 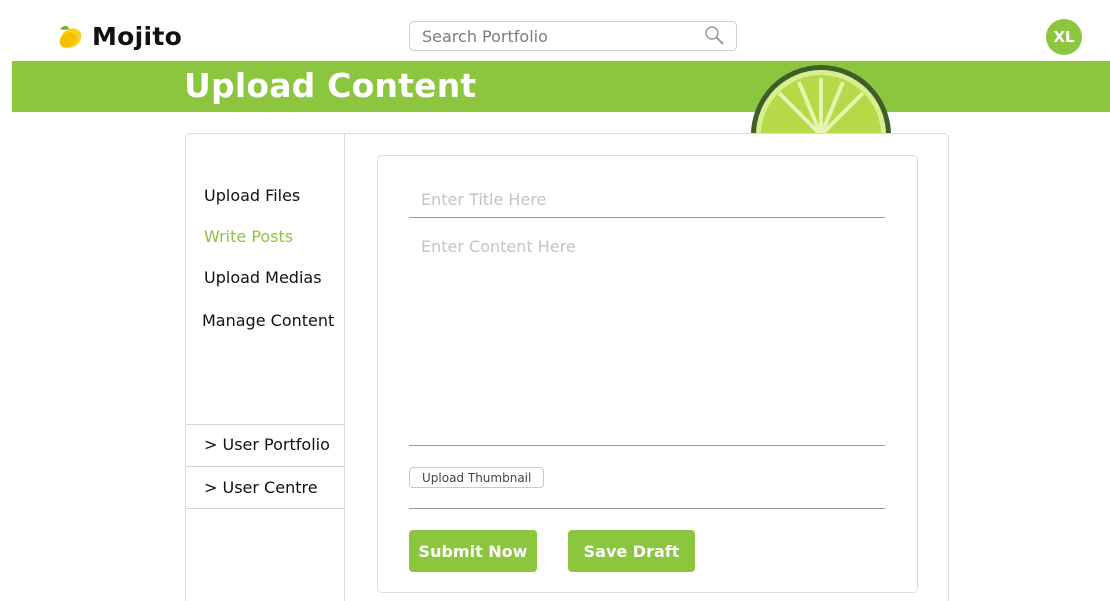 I want to click on submit-now-button: Submit Now, so click(x=473, y=551).